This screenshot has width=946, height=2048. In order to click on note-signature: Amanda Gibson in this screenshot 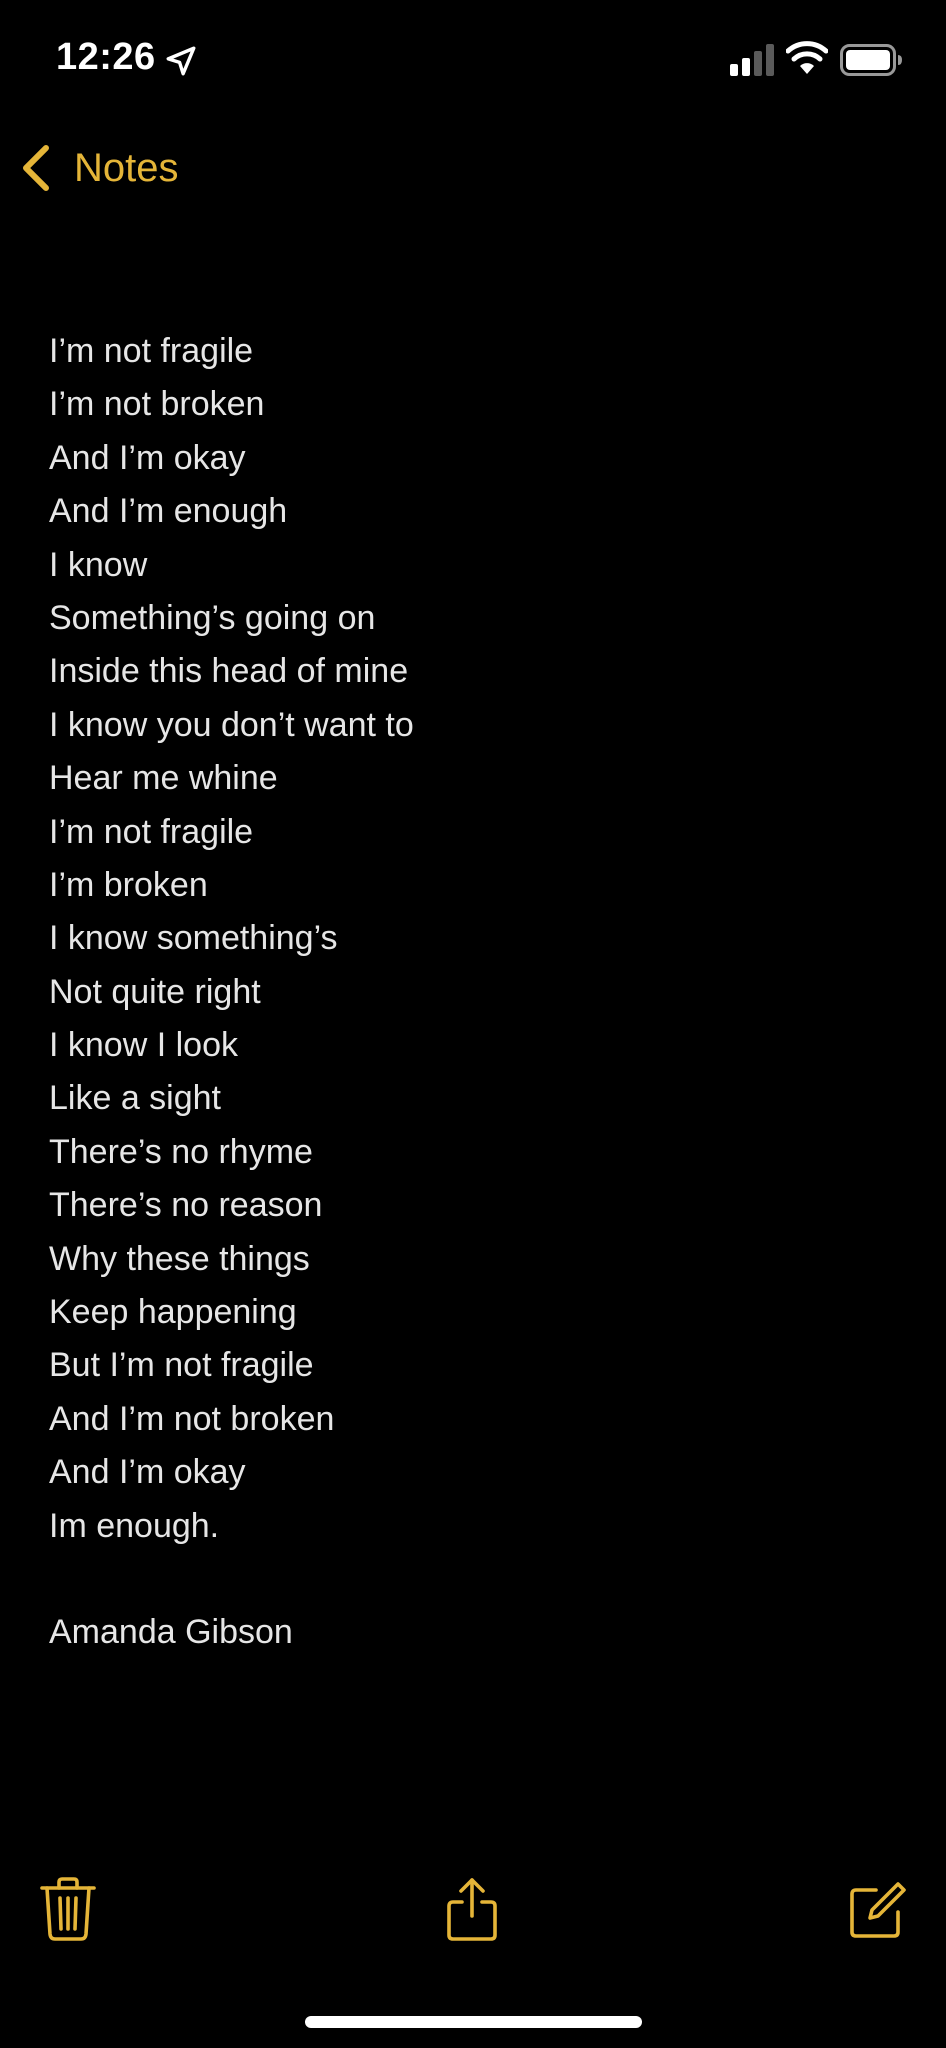, I will do `click(171, 1632)`.